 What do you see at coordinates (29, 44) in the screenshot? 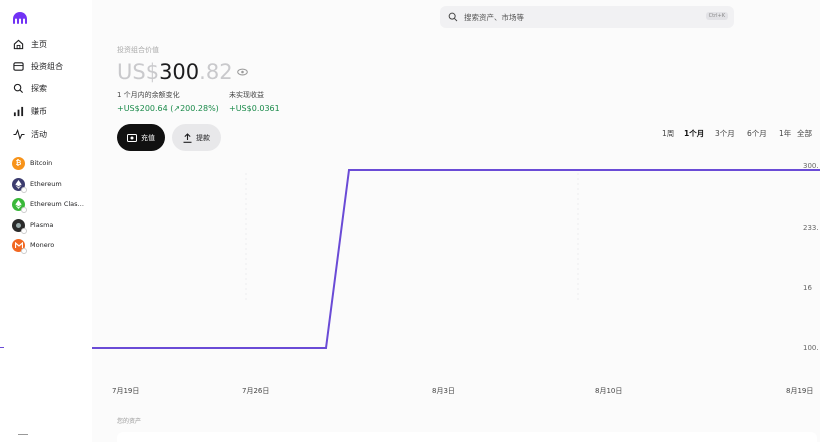
I see `sidebar-item-home: 主页` at bounding box center [29, 44].